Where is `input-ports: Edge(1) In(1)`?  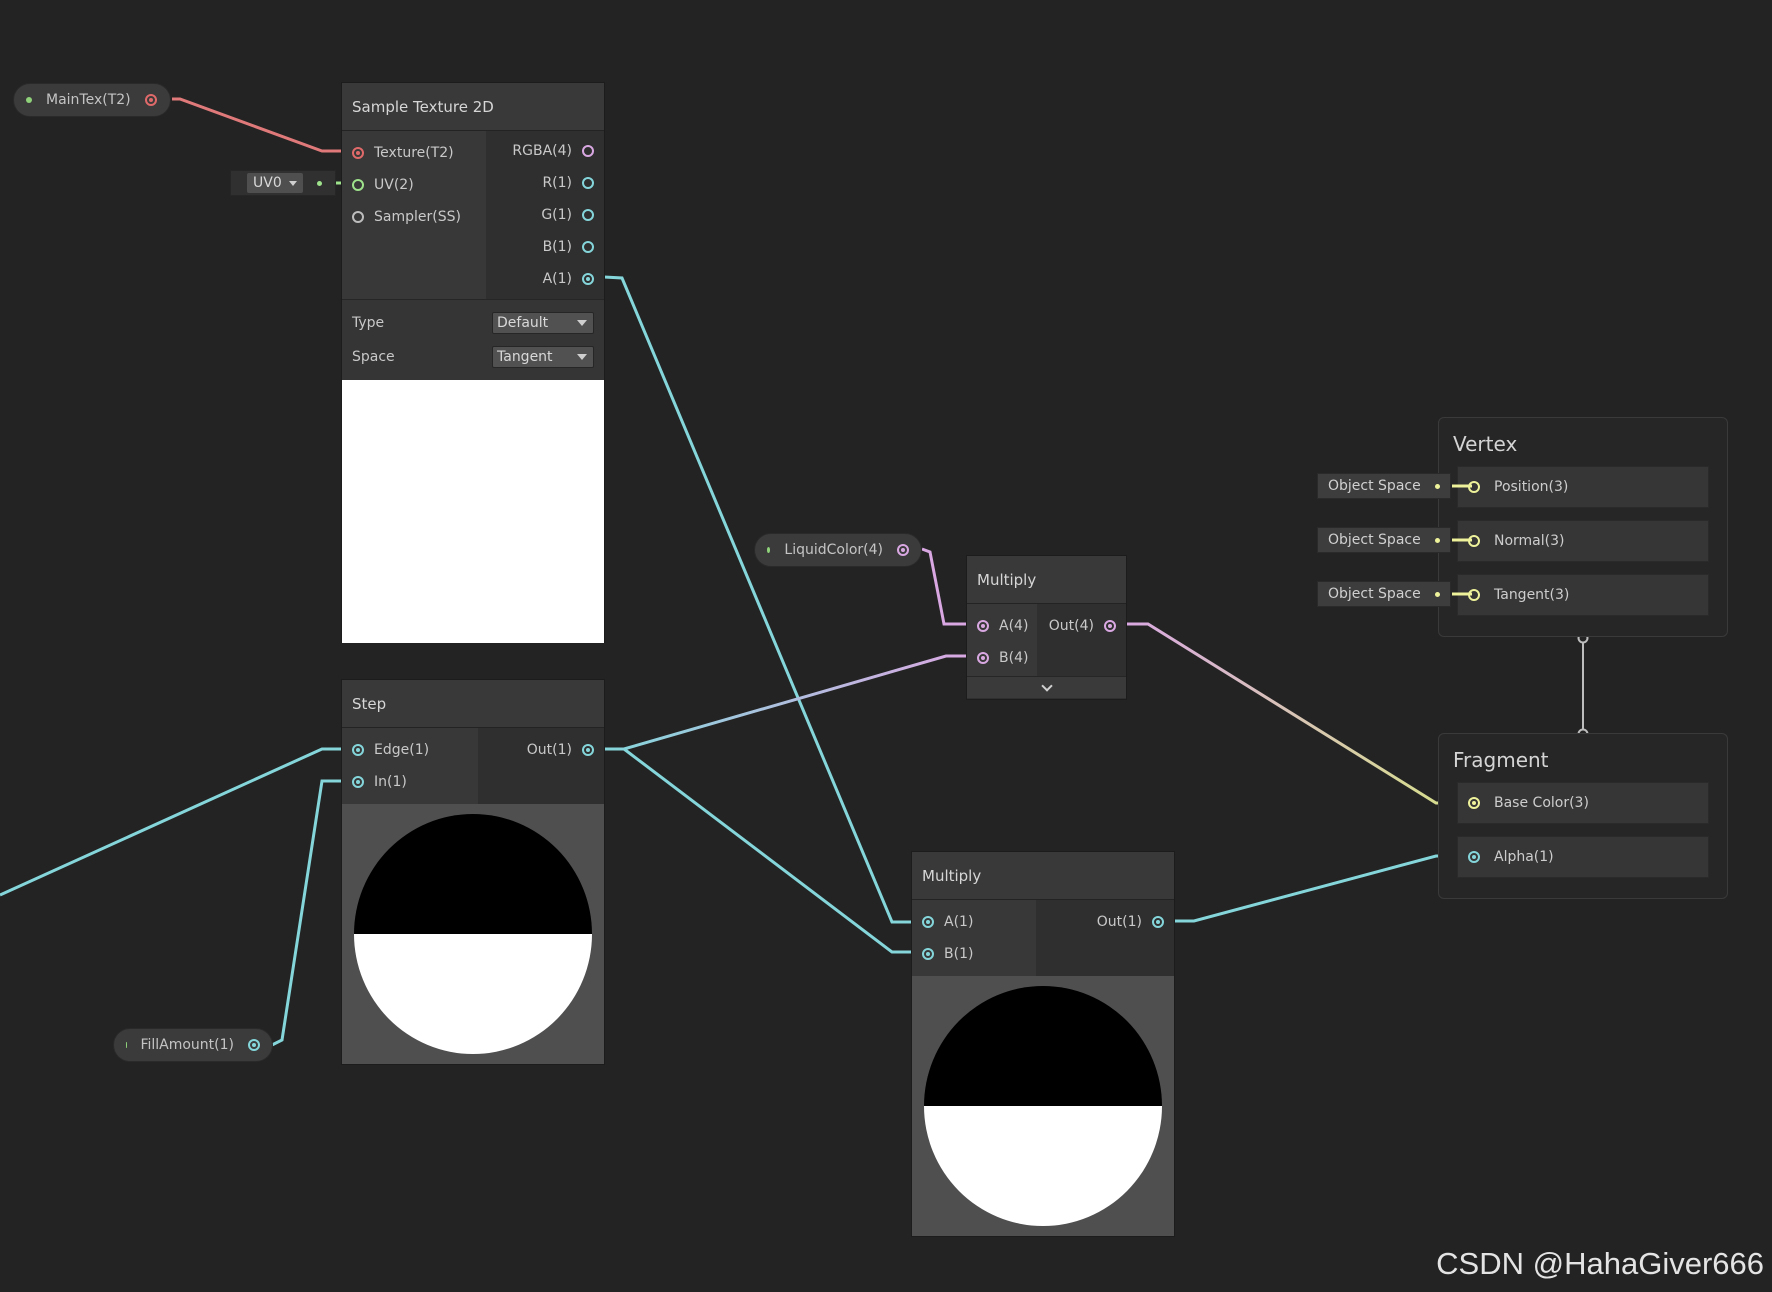
input-ports: Edge(1) In(1) is located at coordinates (410, 766).